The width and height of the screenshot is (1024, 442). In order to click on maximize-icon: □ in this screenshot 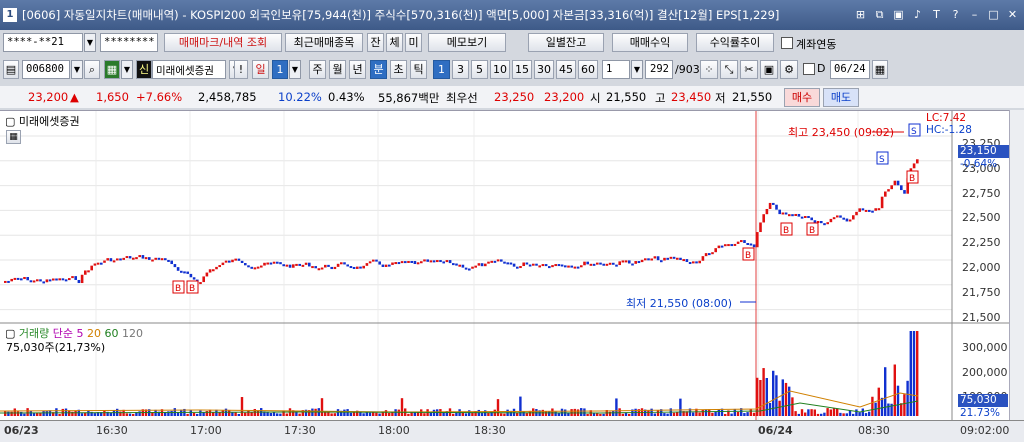, I will do `click(993, 14)`.